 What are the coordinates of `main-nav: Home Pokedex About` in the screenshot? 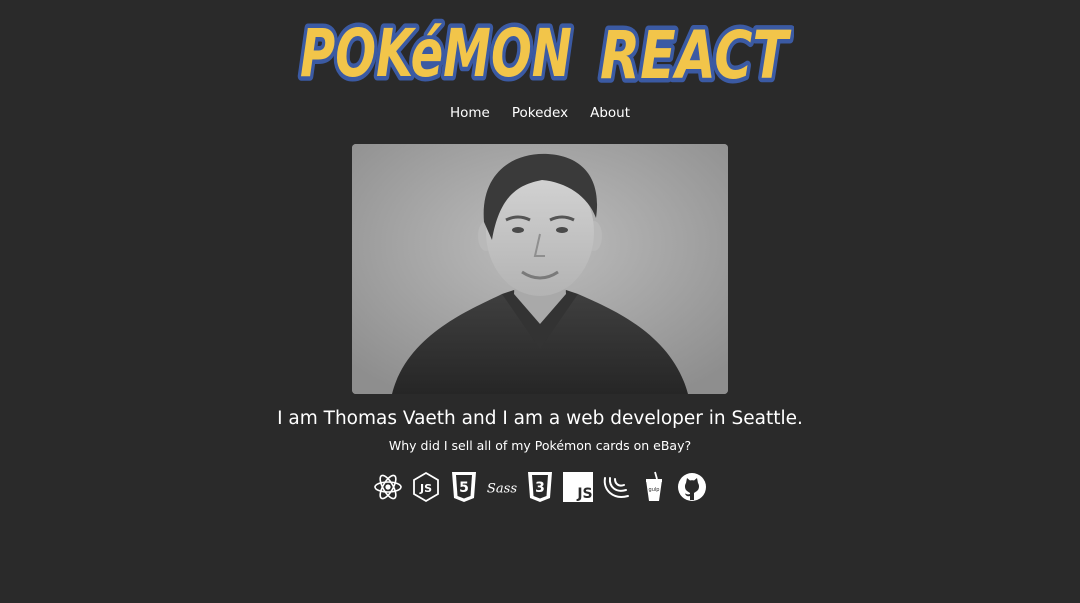 It's located at (540, 113).